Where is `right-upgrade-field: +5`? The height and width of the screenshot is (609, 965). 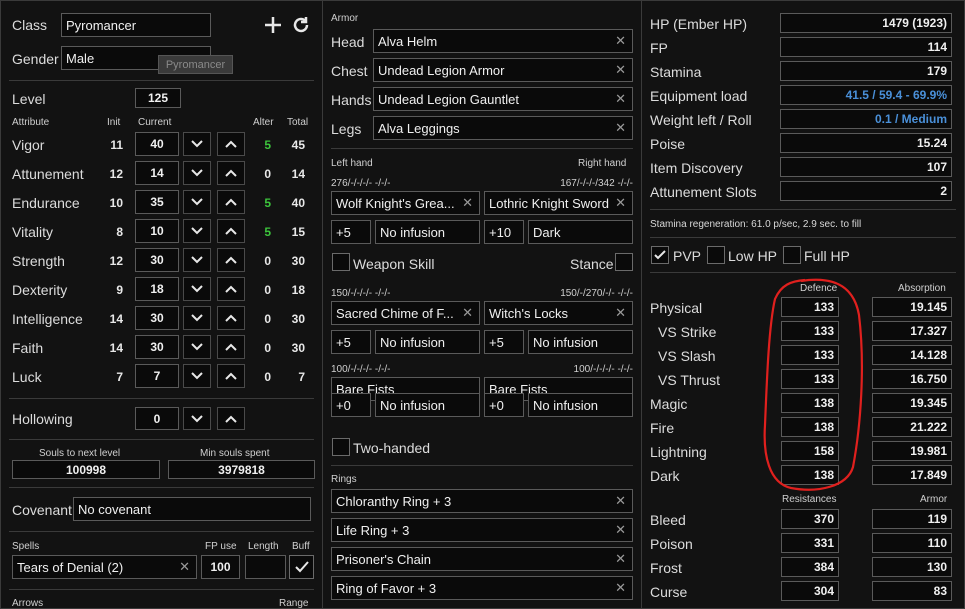
right-upgrade-field: +5 is located at coordinates (504, 342).